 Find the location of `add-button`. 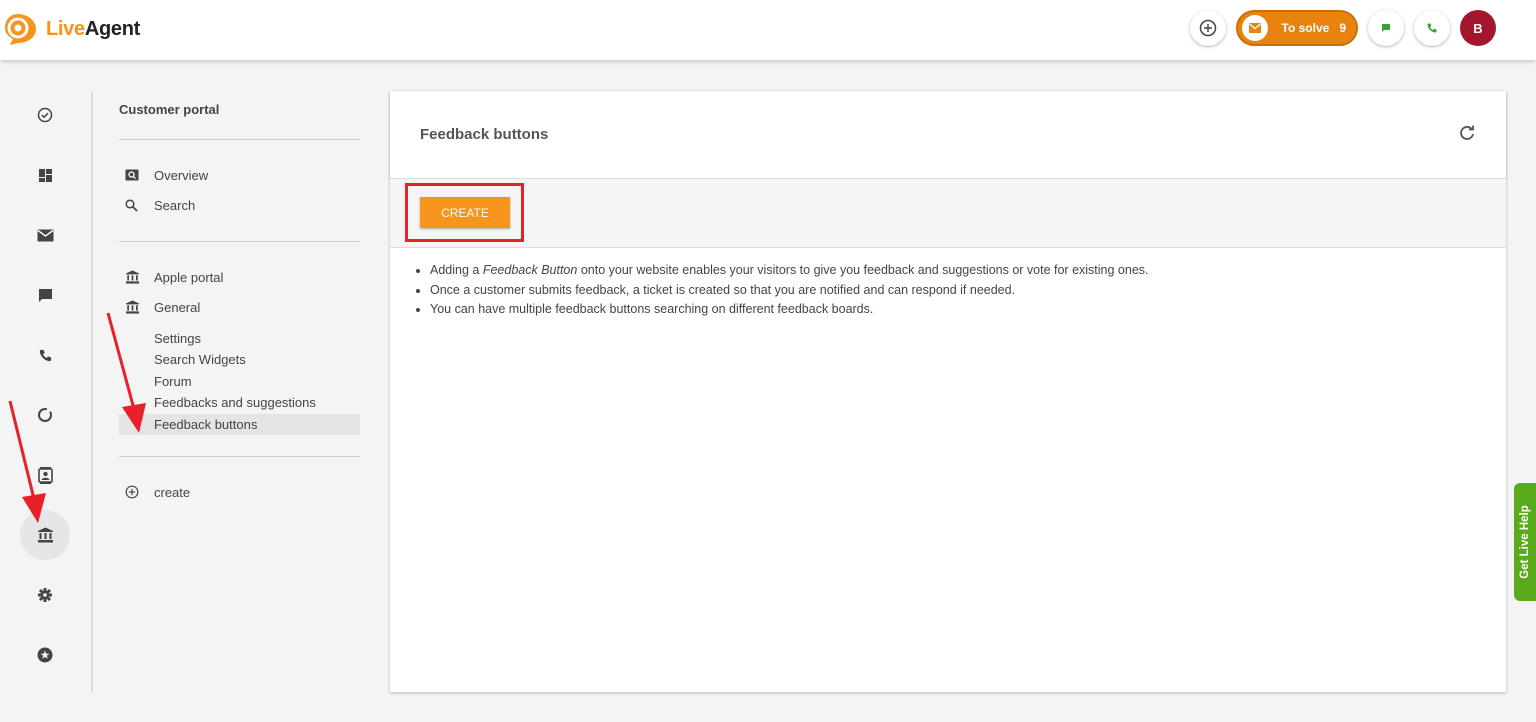

add-button is located at coordinates (1207, 28).